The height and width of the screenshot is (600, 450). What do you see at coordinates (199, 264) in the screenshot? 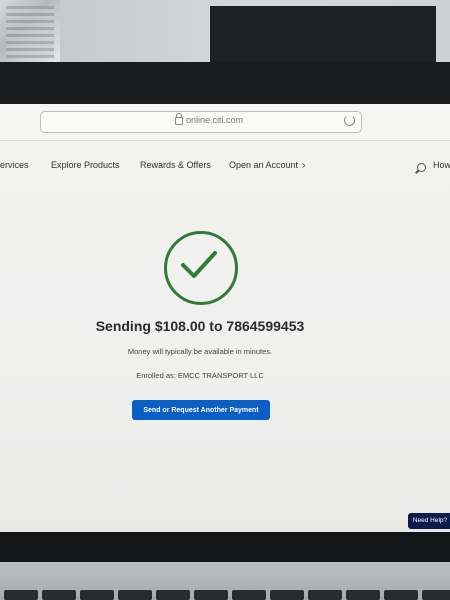
I see `checkmark-icon` at bounding box center [199, 264].